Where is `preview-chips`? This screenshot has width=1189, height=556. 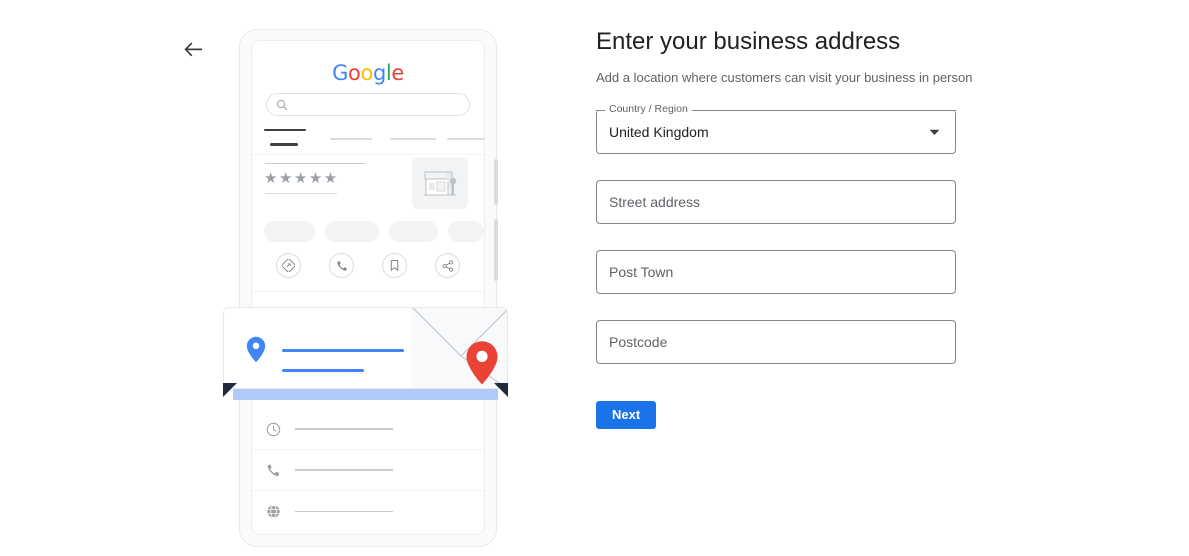 preview-chips is located at coordinates (374, 231).